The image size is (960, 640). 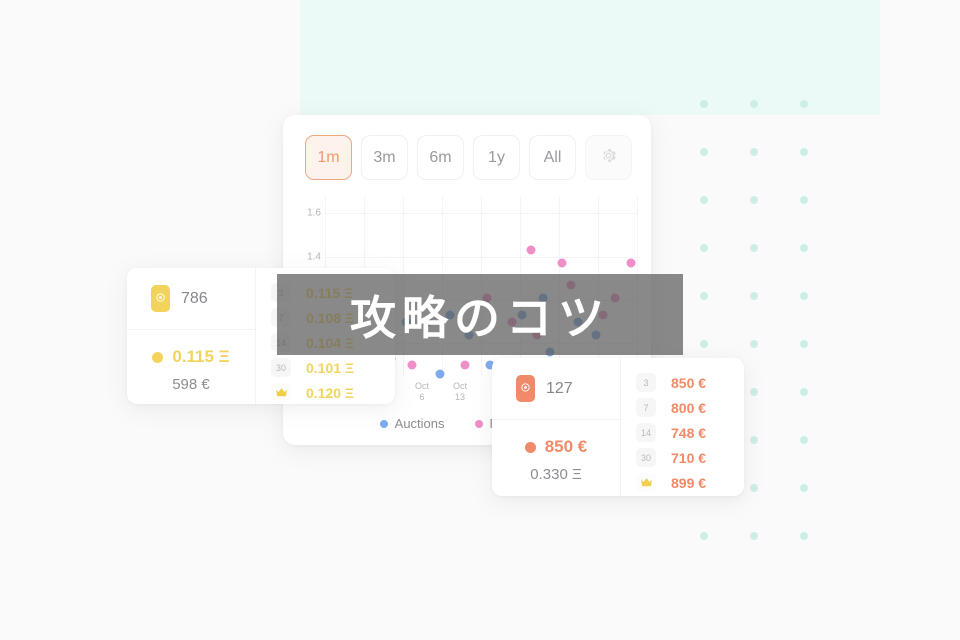 I want to click on primary-value: 0.115 Ξ, so click(x=201, y=356).